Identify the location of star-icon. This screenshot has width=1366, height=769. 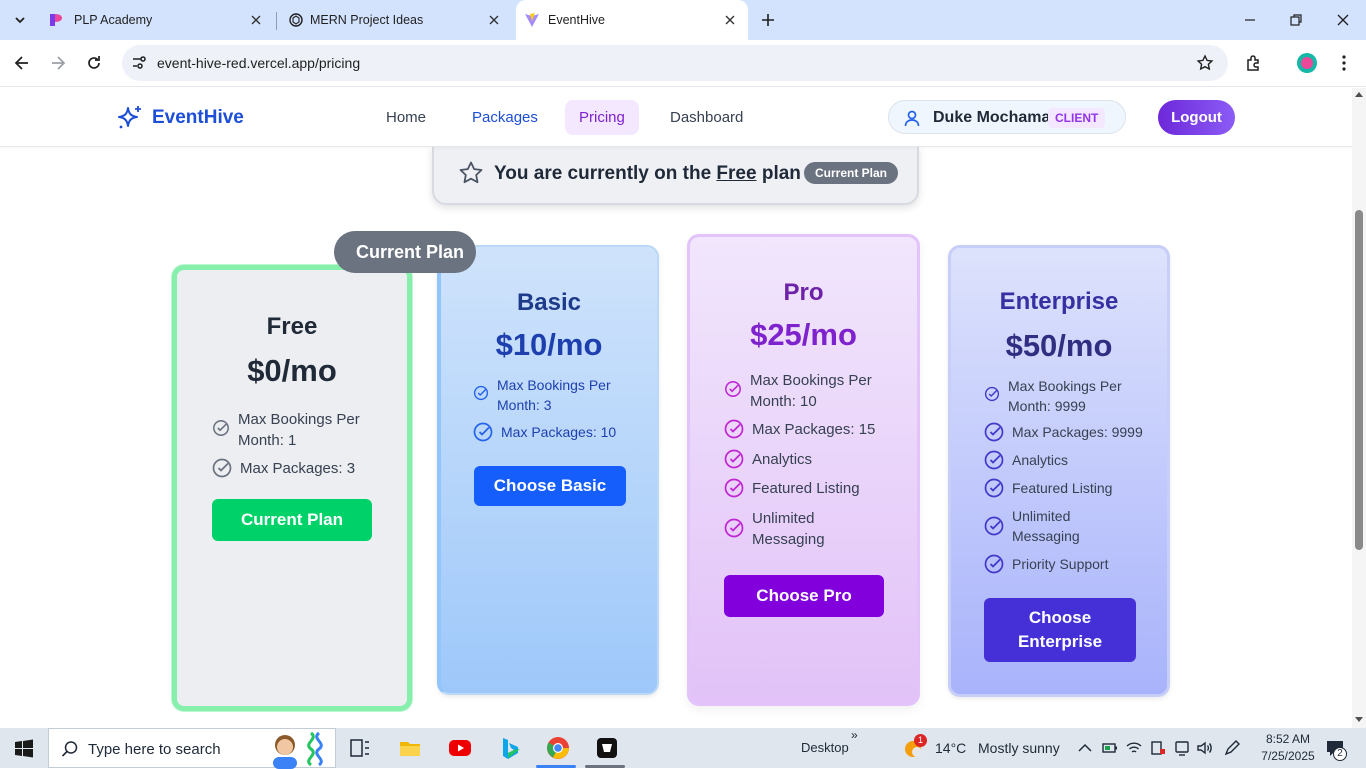
(471, 172).